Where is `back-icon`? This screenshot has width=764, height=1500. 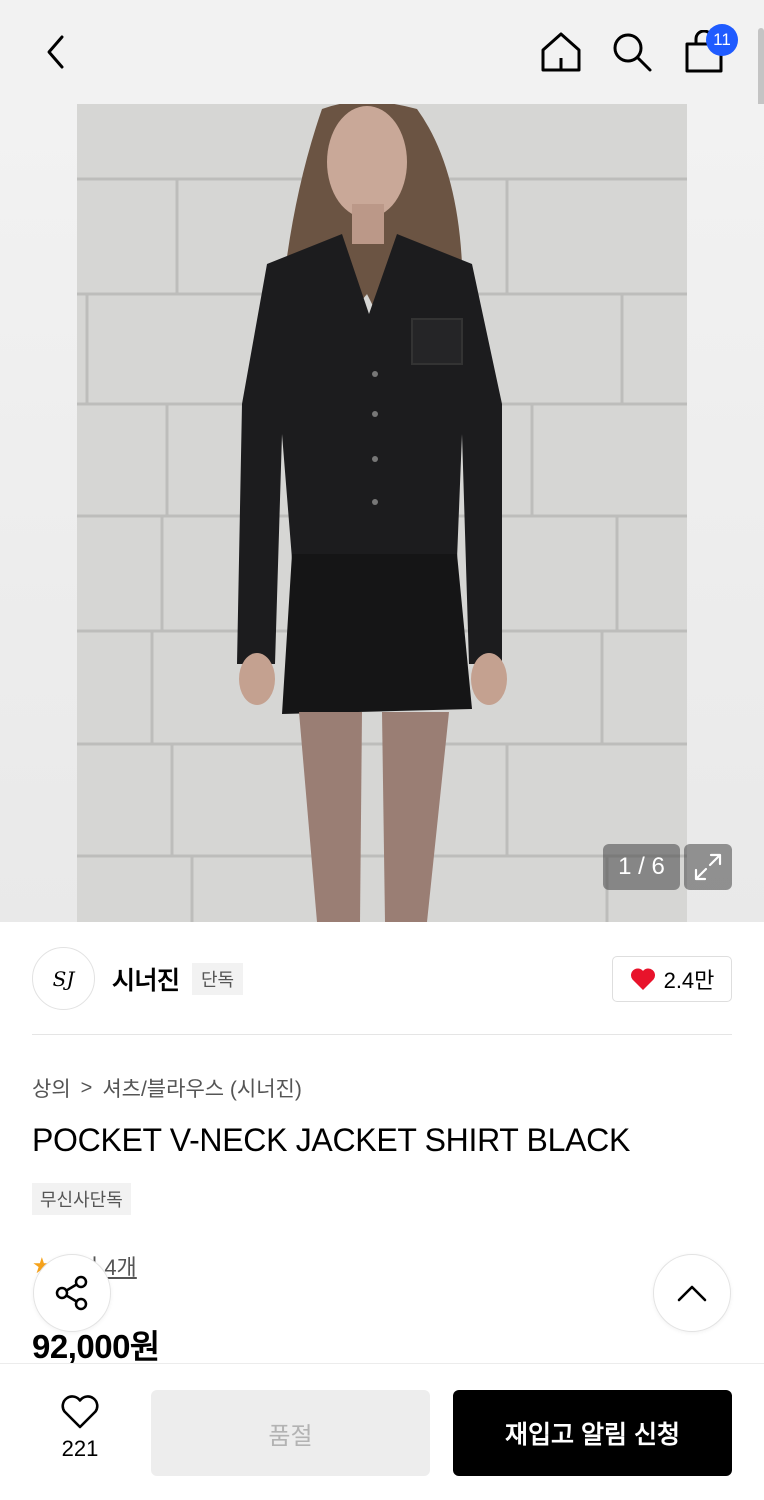
back-icon is located at coordinates (55, 52).